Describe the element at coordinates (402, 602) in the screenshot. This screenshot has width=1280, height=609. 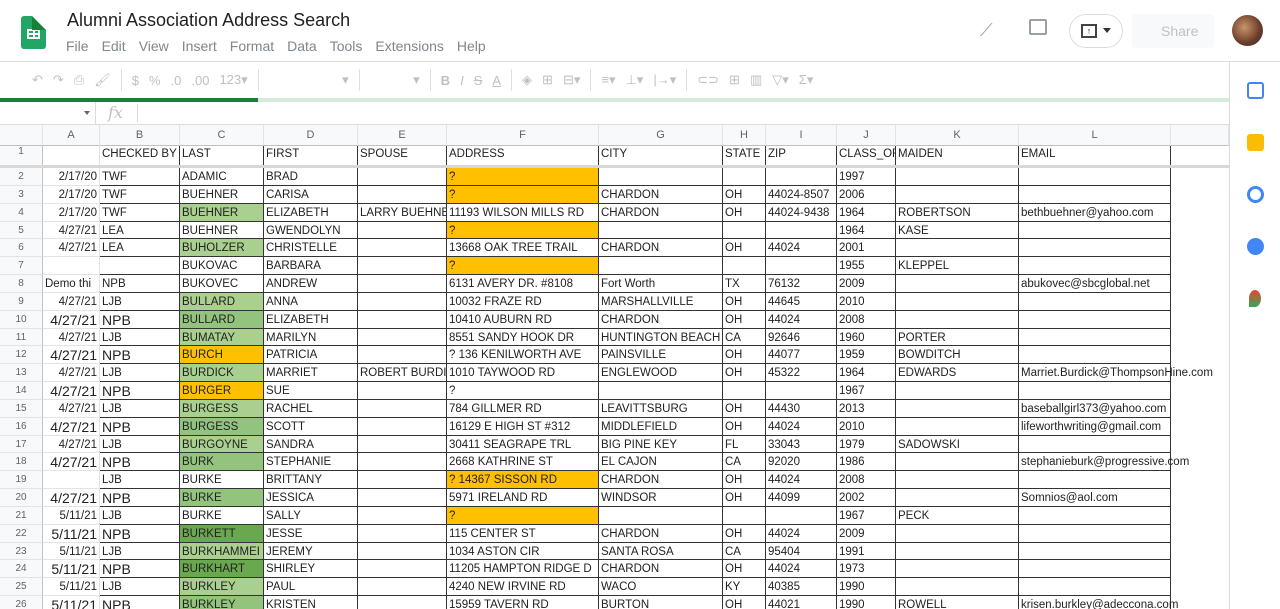
I see `cell-E26` at that location.